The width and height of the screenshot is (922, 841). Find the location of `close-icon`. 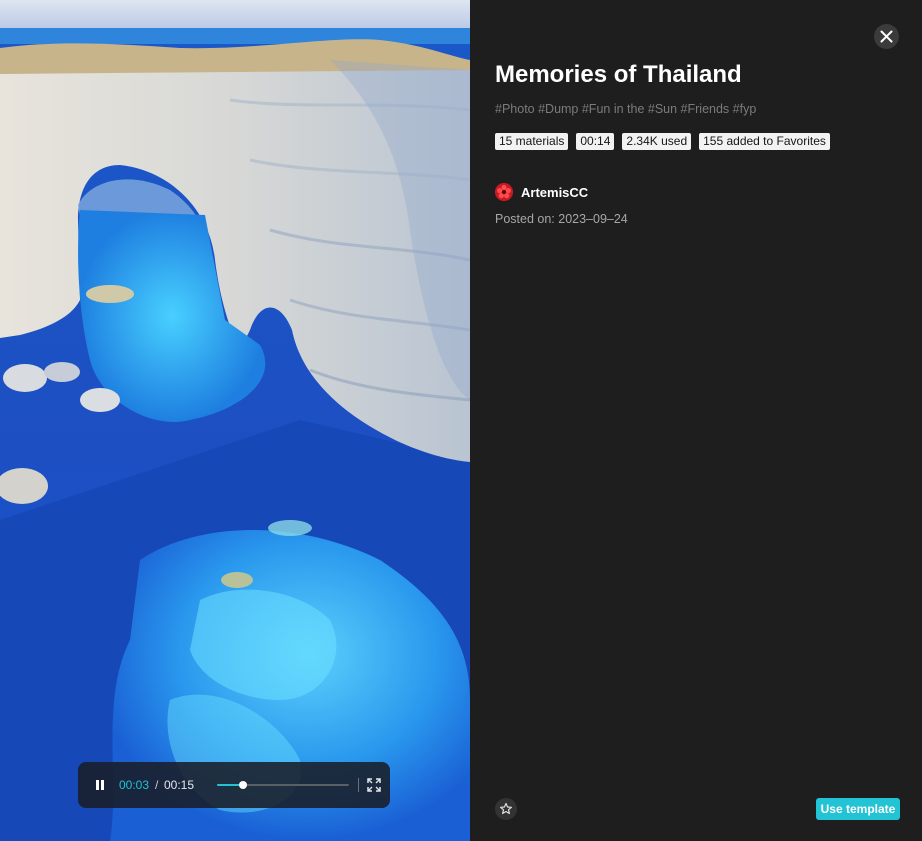

close-icon is located at coordinates (886, 36).